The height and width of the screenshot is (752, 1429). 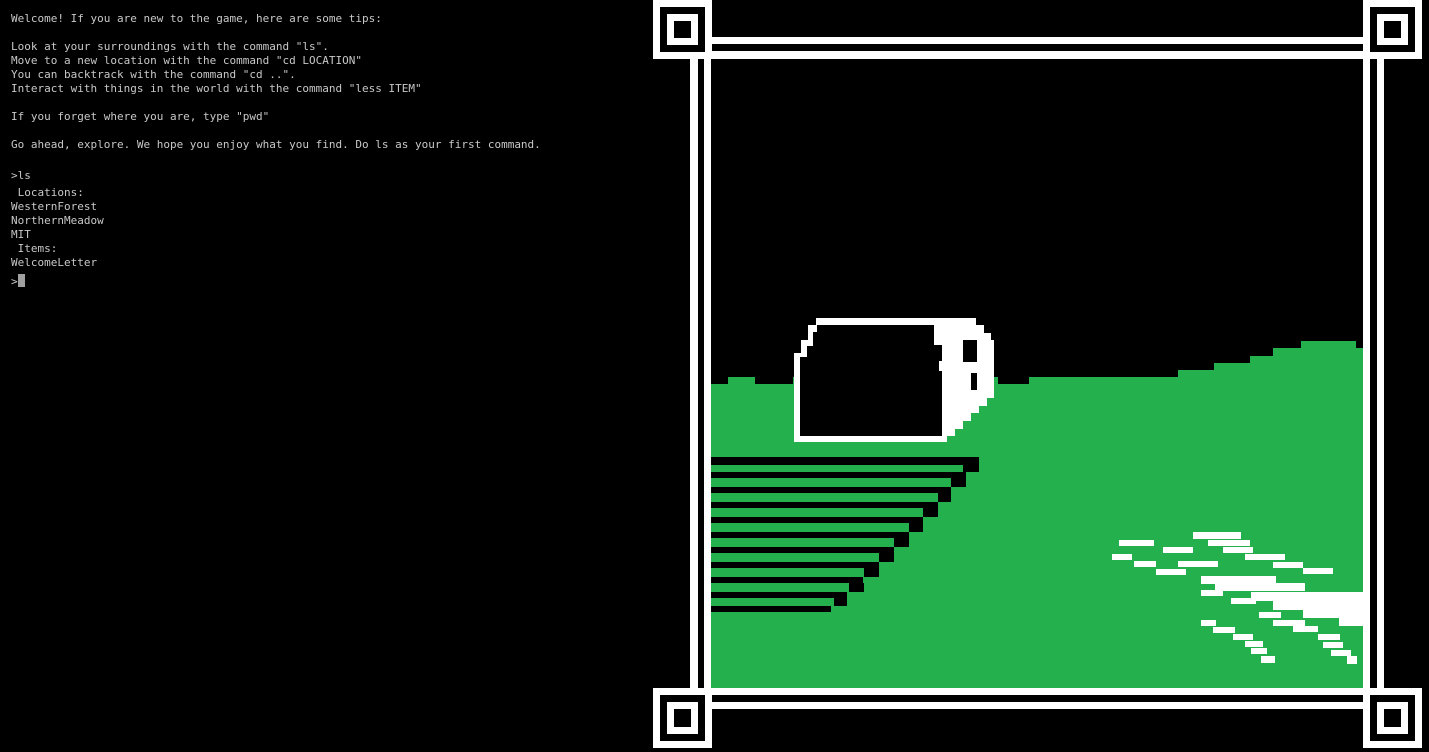 What do you see at coordinates (682, 29) in the screenshot?
I see `frame-corner-top-left` at bounding box center [682, 29].